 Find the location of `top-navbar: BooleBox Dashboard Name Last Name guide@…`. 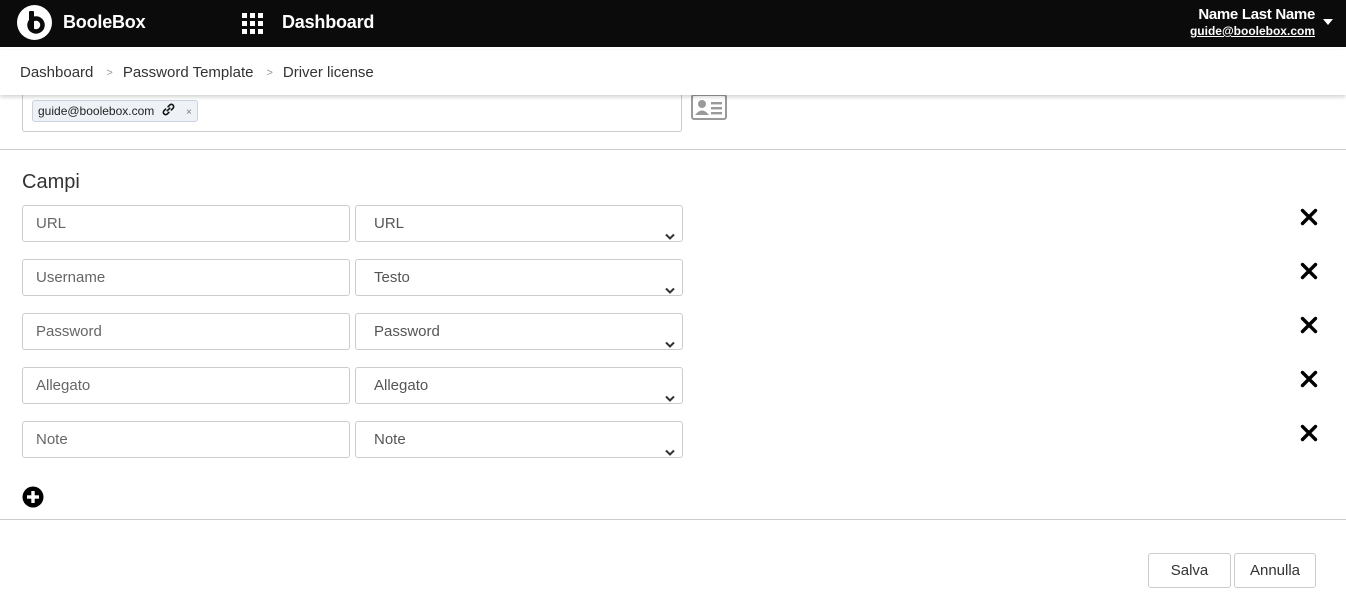

top-navbar: BooleBox Dashboard Name Last Name guide@… is located at coordinates (673, 23).